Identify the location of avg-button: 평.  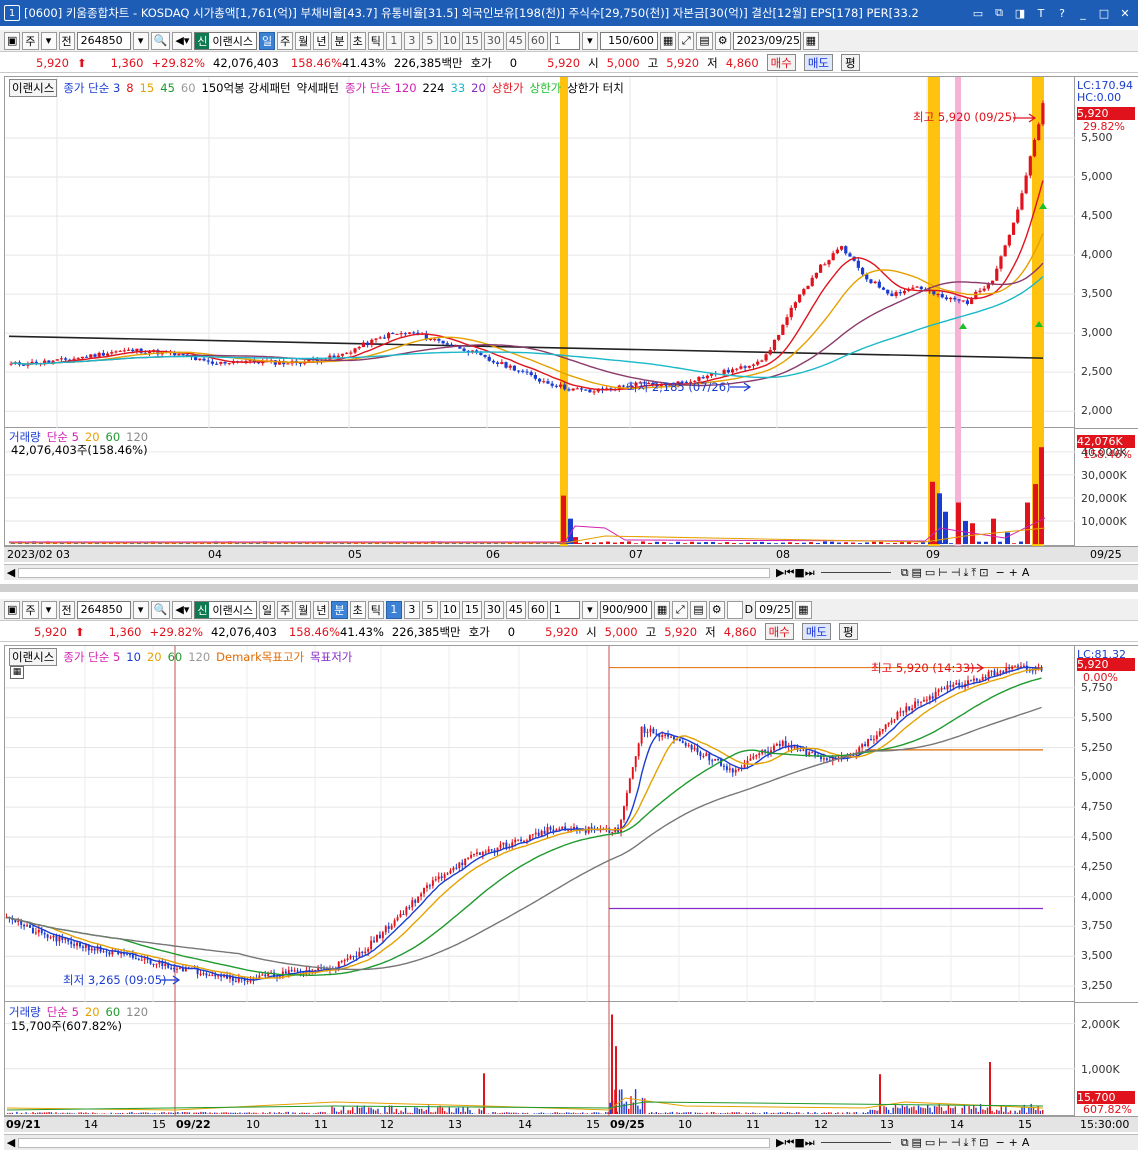
(850, 62).